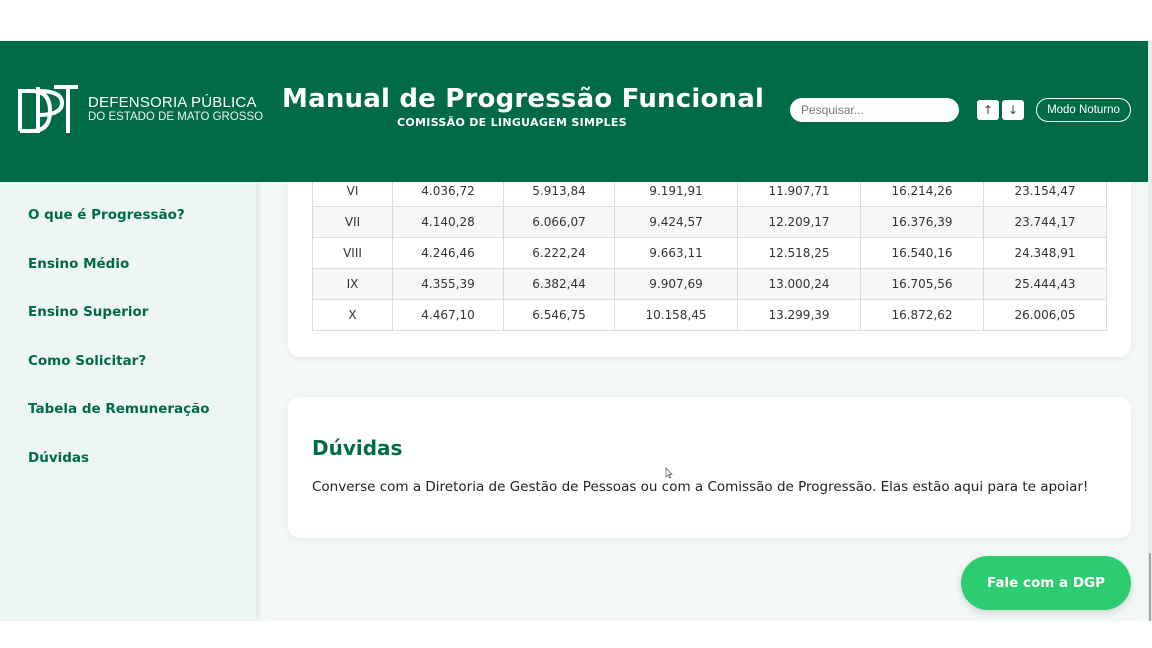  I want to click on logo-subtitle: DO ESTADO DE MATO GROSSO, so click(176, 117).